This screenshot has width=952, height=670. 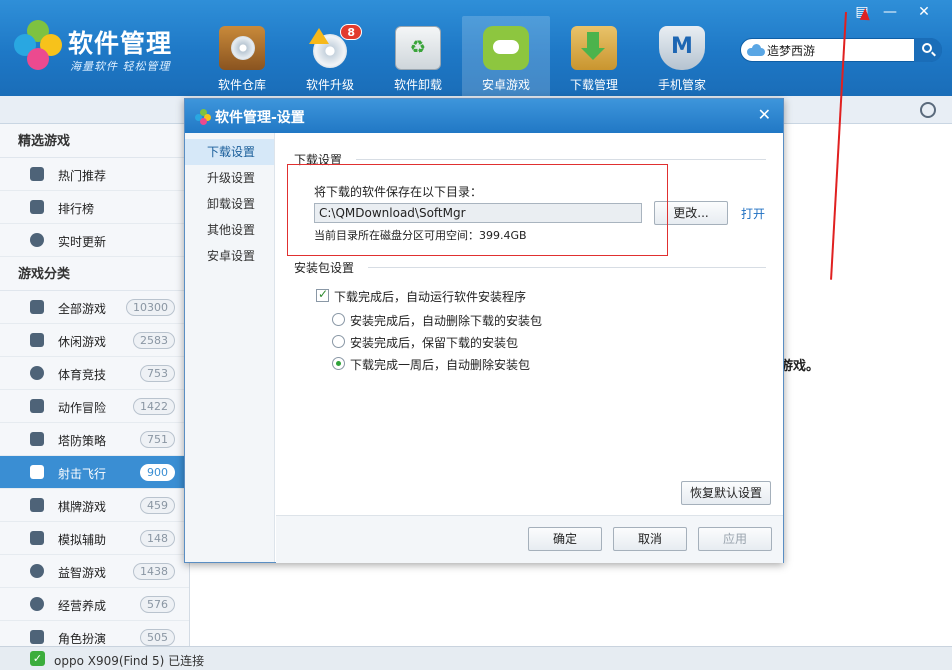 I want to click on disc-box-icon, so click(x=242, y=48).